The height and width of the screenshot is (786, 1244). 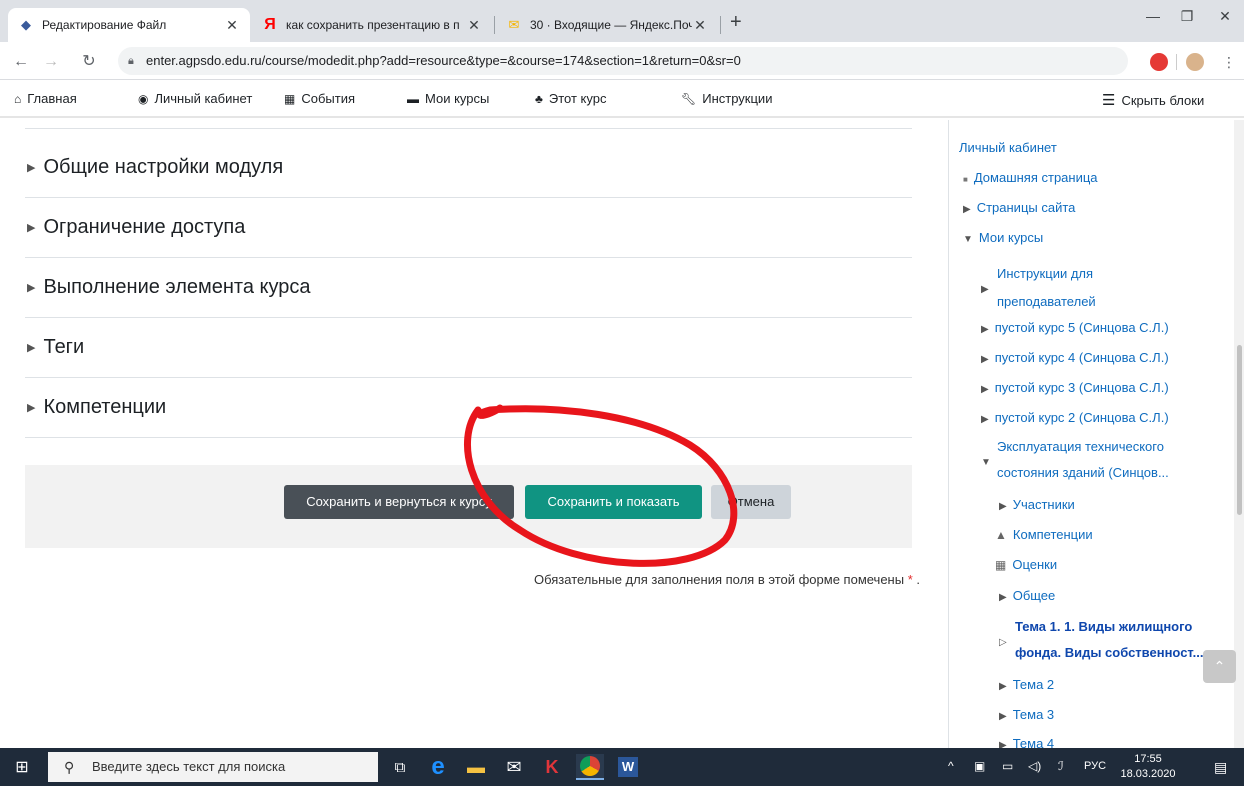 I want to click on search-placeholder: Введите здесь текст для поиска, so click(x=189, y=766).